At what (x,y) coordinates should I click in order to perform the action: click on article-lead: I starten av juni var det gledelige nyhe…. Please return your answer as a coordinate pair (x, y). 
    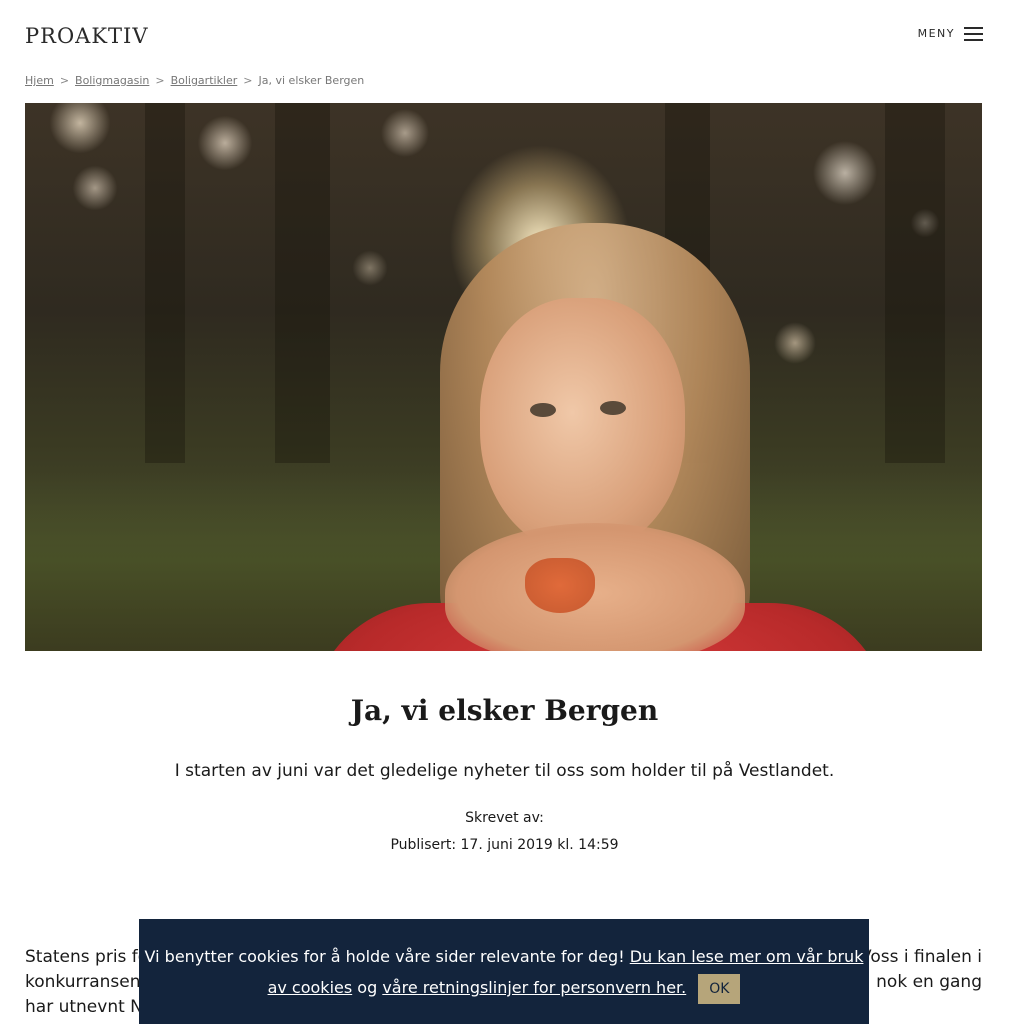
    Looking at the image, I should click on (504, 771).